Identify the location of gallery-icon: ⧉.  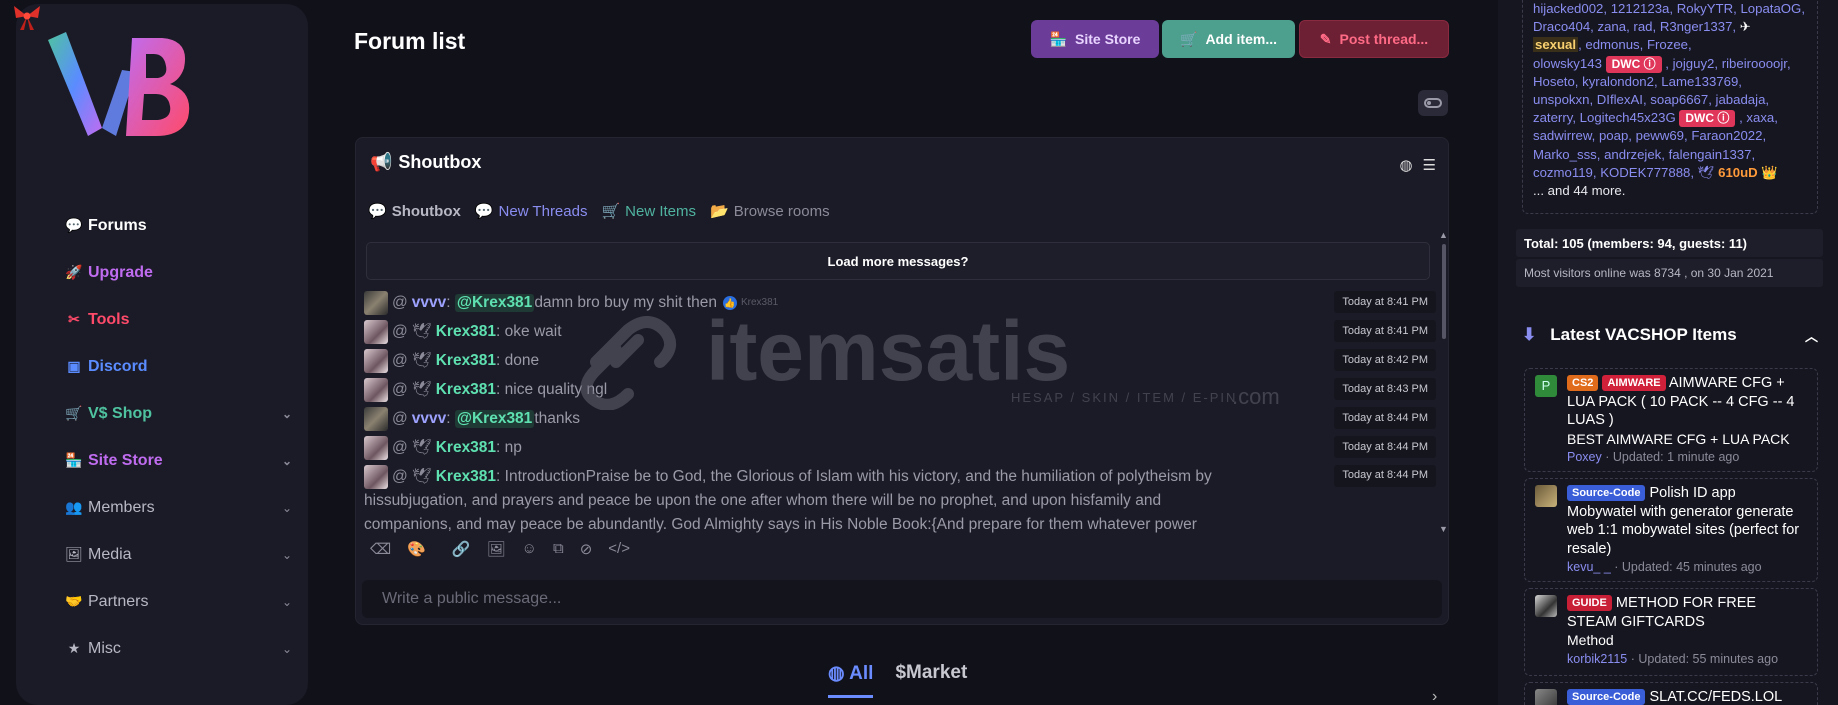
(558, 549).